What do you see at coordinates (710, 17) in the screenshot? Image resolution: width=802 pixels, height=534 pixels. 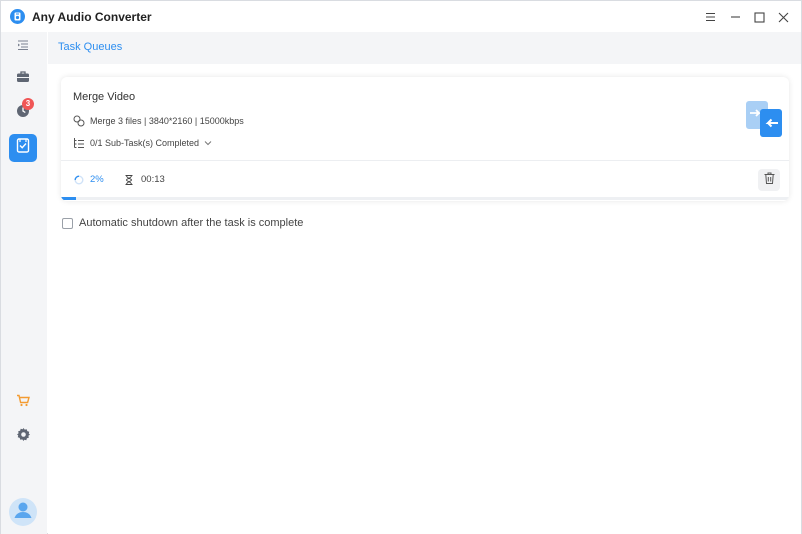 I see `menu-icon` at bounding box center [710, 17].